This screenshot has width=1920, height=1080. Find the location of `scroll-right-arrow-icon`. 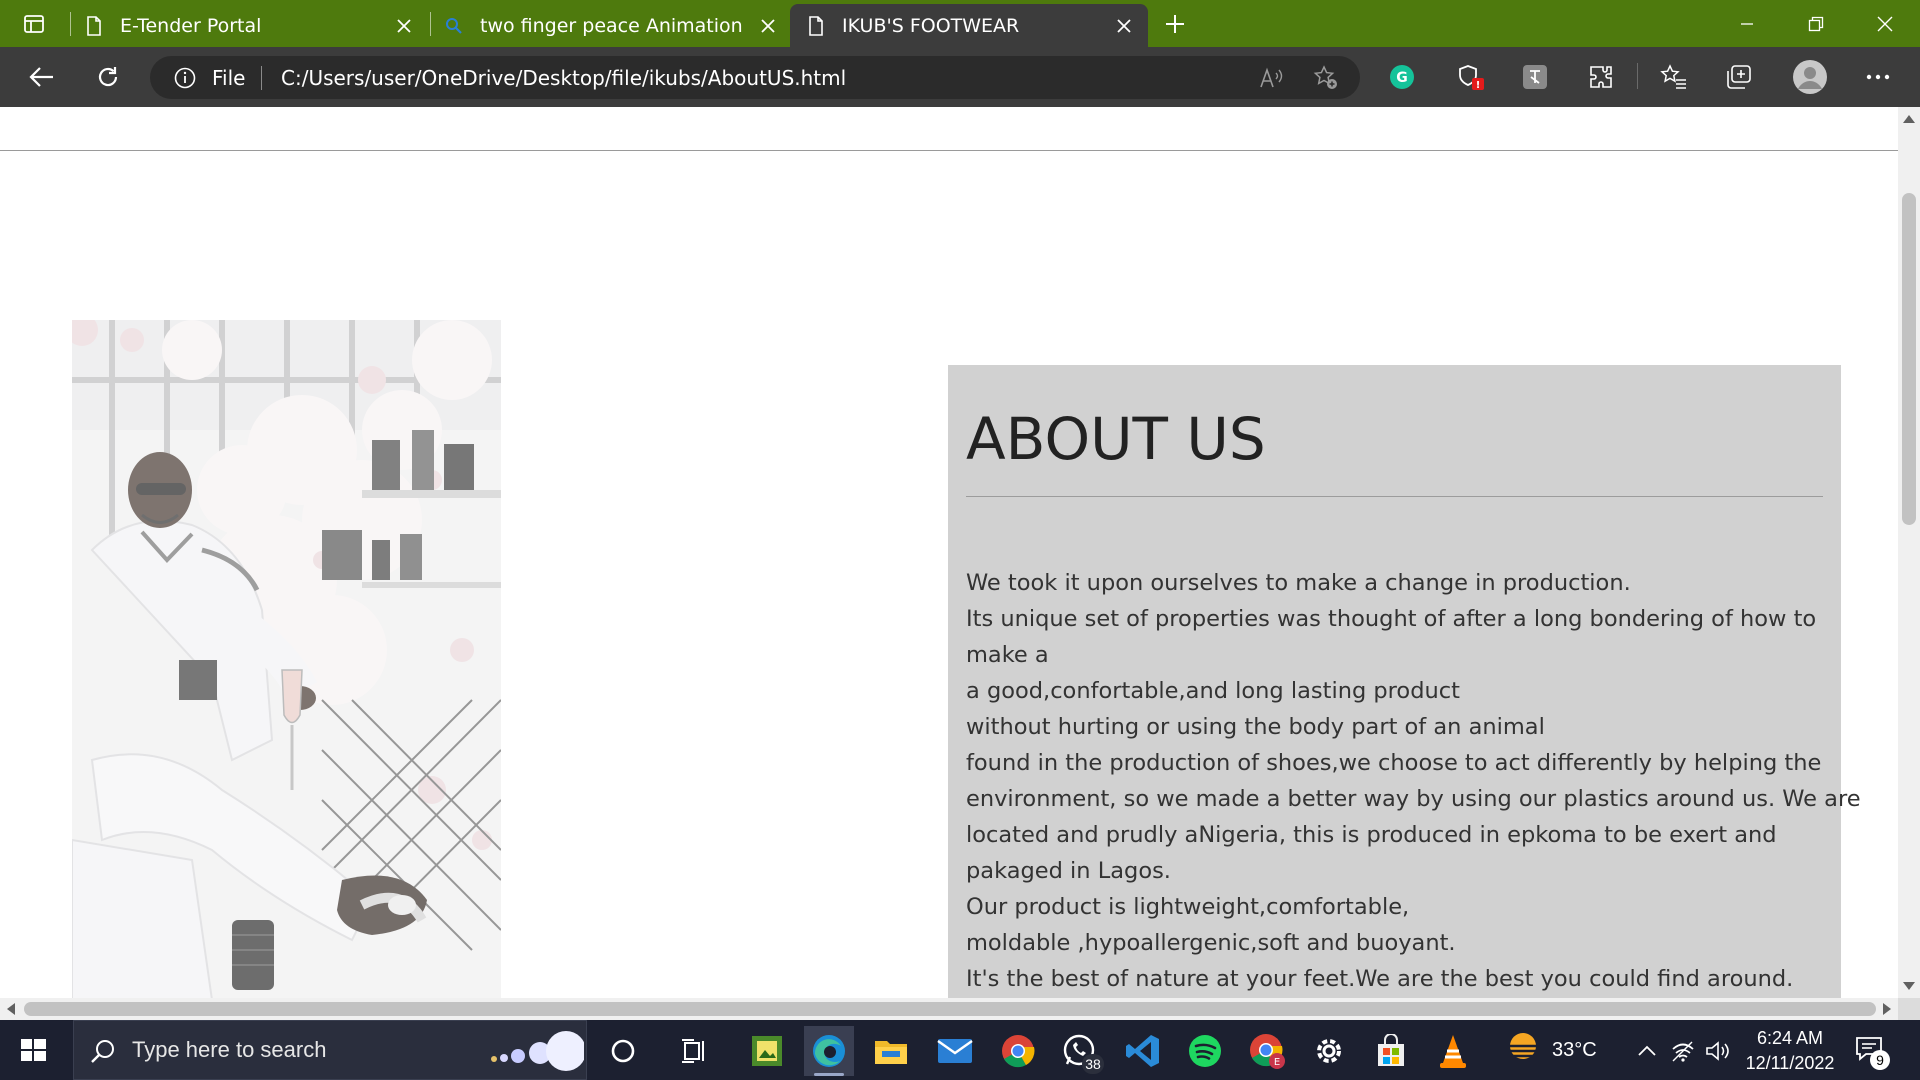

scroll-right-arrow-icon is located at coordinates (1887, 1009).